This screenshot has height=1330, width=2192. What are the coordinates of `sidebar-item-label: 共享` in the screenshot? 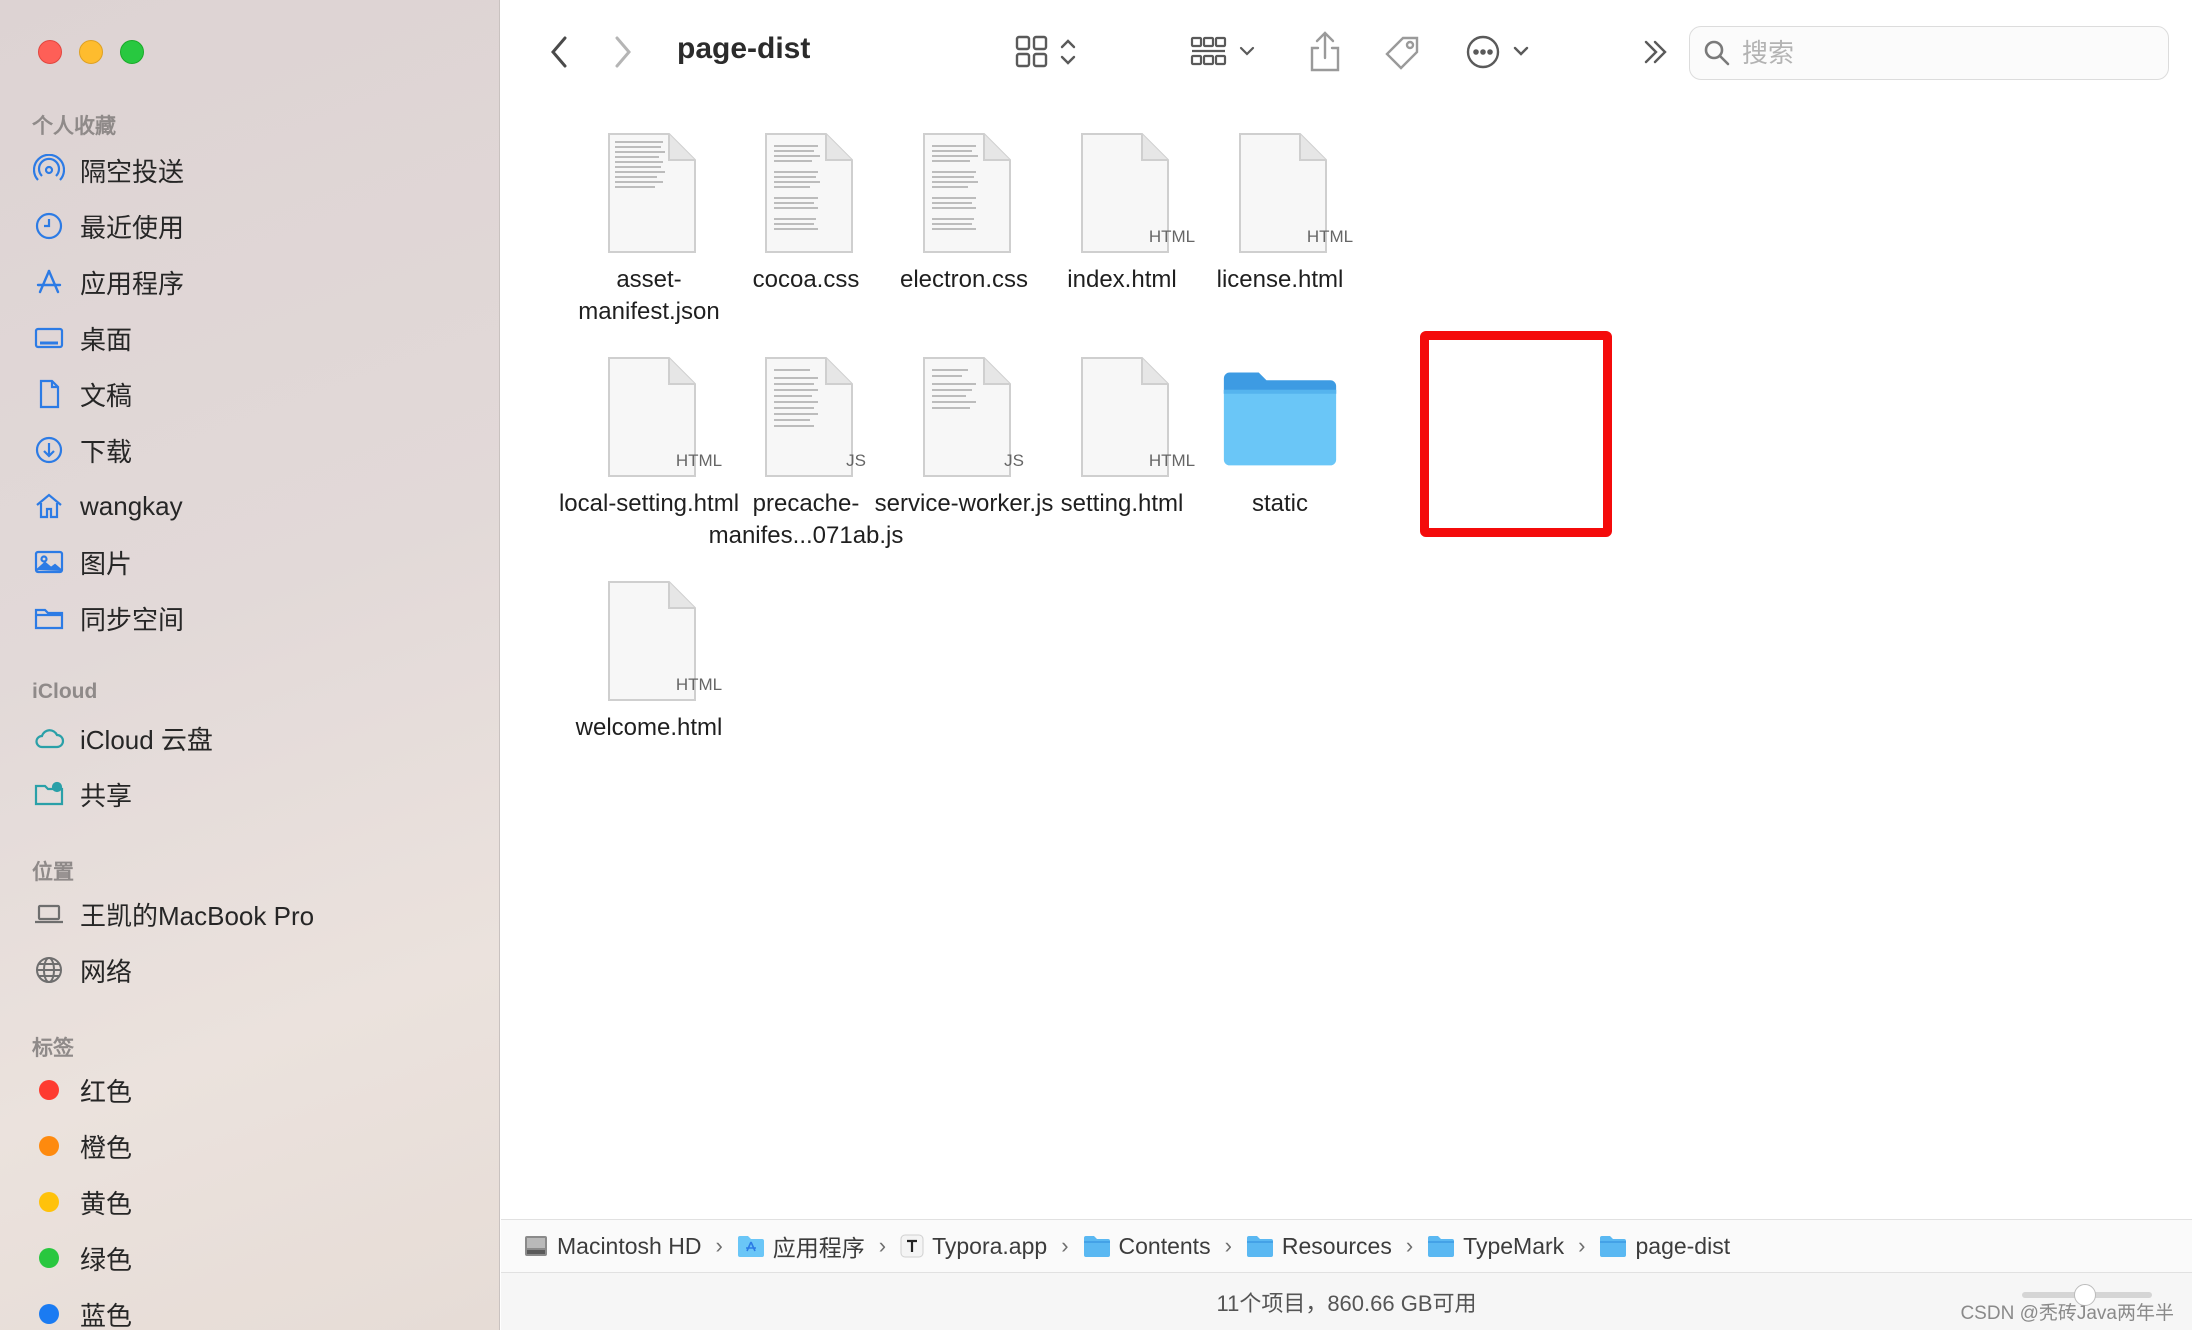 It's located at (106, 795).